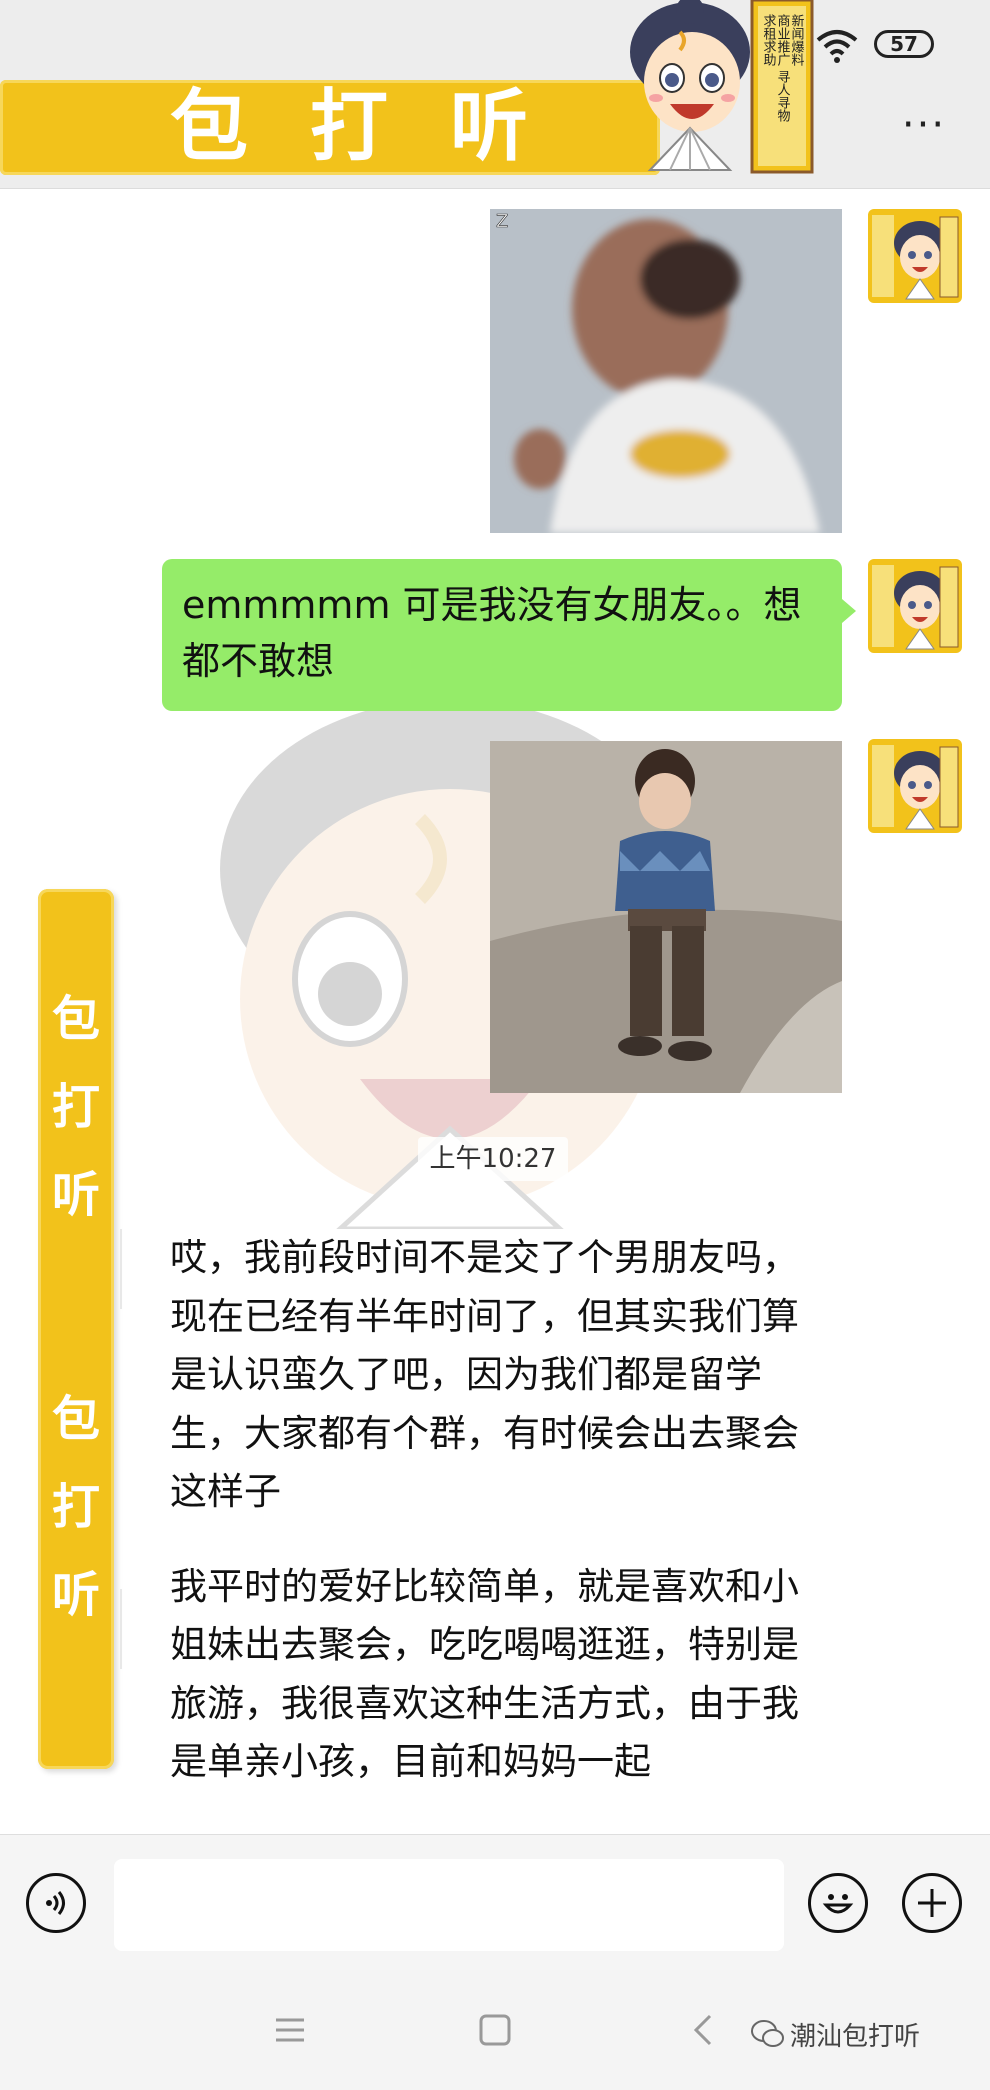 This screenshot has height=2090, width=990. I want to click on source-watermark: 潮汕包打听, so click(855, 2037).